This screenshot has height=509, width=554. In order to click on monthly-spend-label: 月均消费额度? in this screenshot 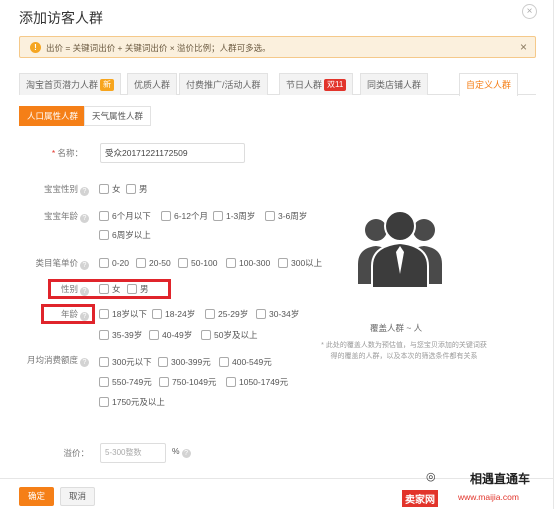, I will do `click(58, 360)`.